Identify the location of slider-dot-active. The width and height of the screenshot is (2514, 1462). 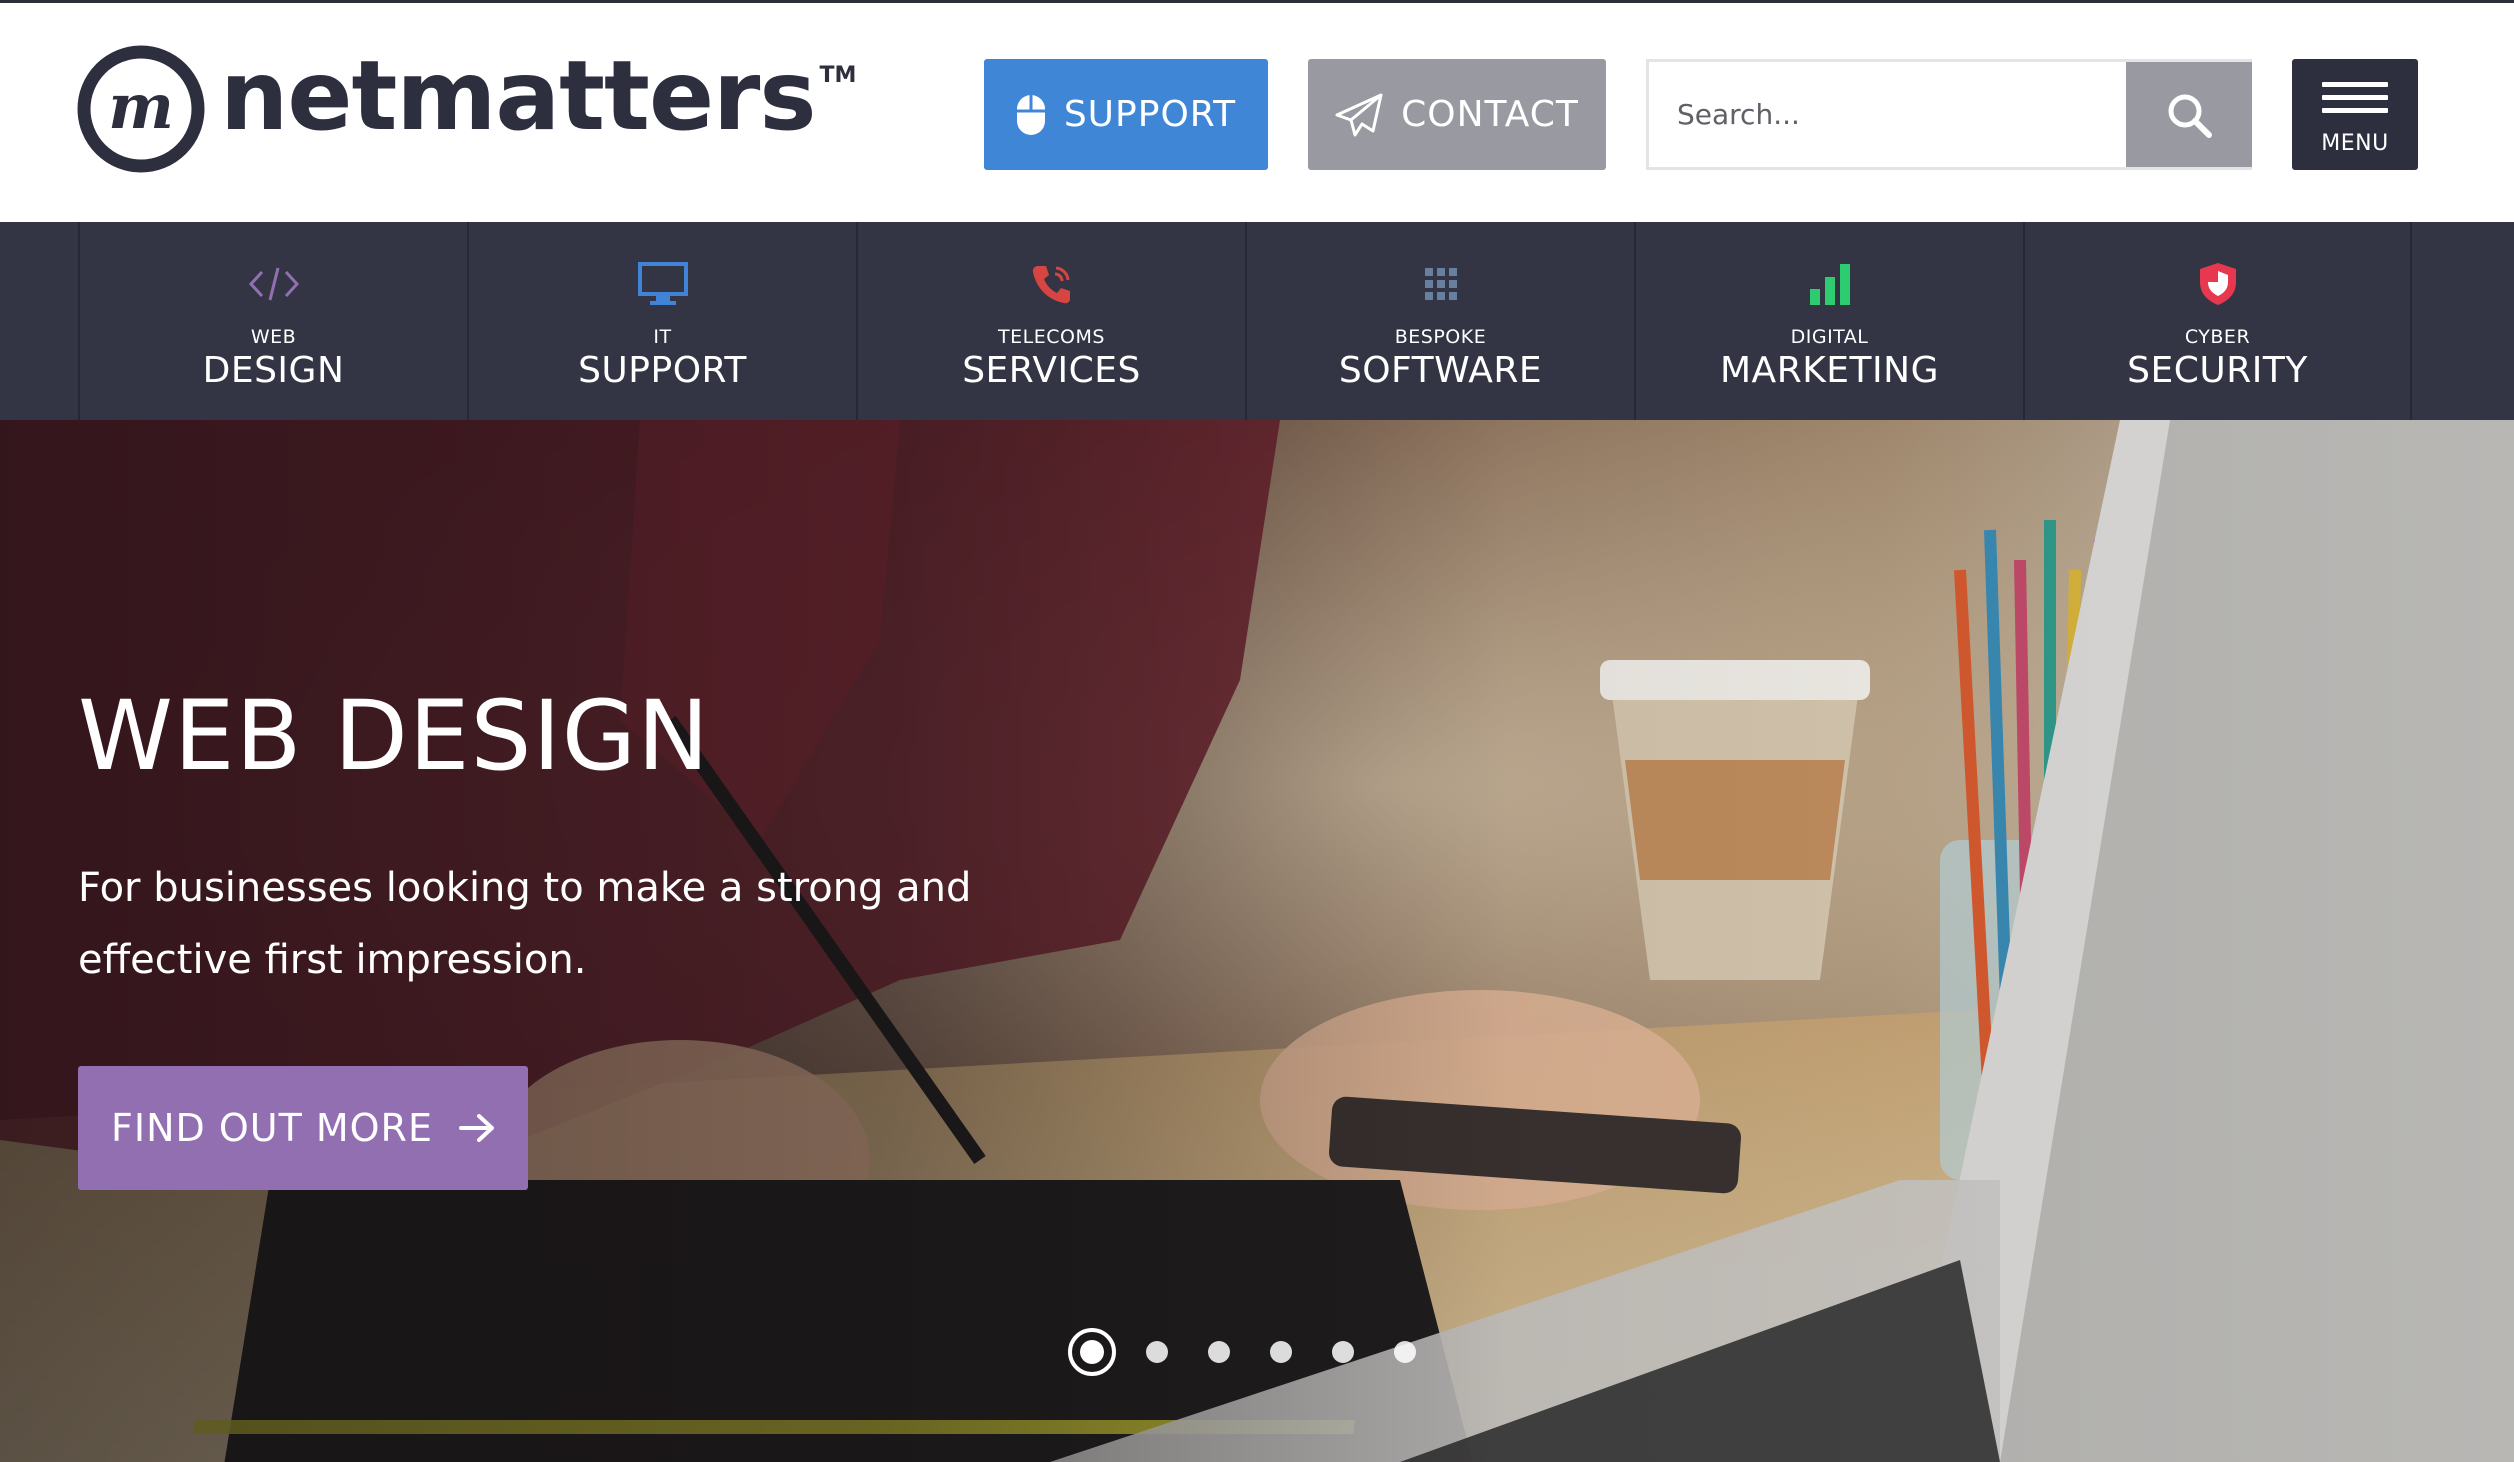
(1092, 1352).